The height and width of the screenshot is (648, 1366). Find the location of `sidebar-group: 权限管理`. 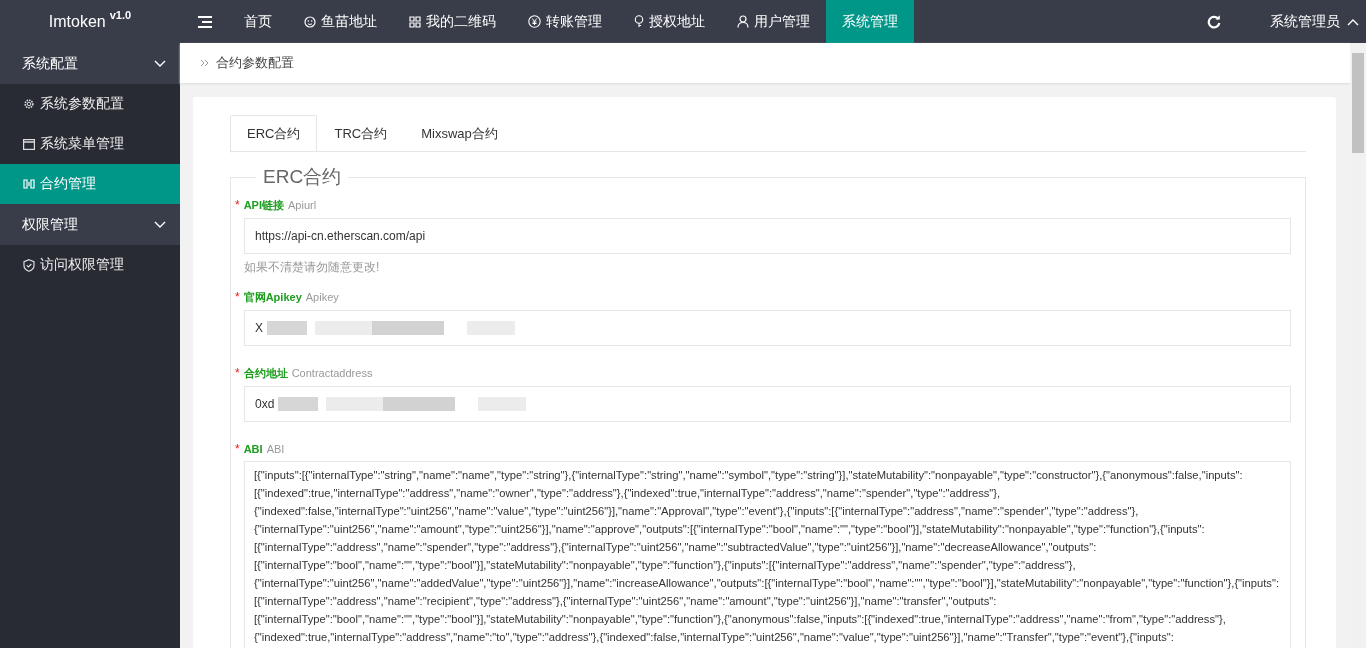

sidebar-group: 权限管理 is located at coordinates (90, 224).